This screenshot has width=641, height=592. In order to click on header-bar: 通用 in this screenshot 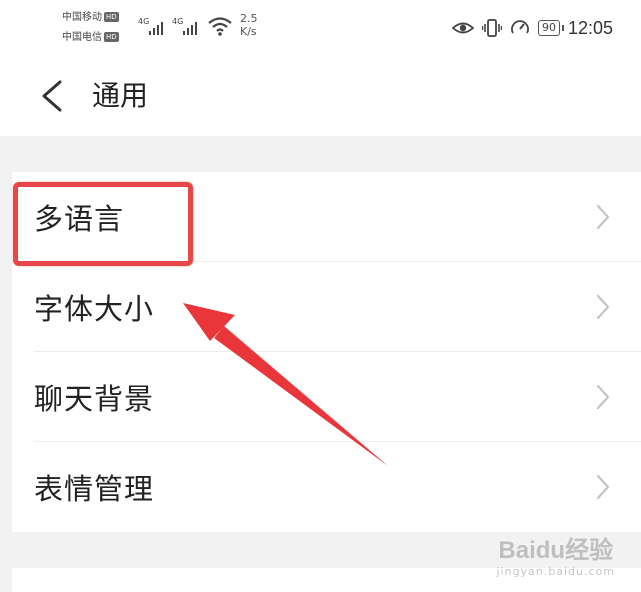, I will do `click(320, 96)`.